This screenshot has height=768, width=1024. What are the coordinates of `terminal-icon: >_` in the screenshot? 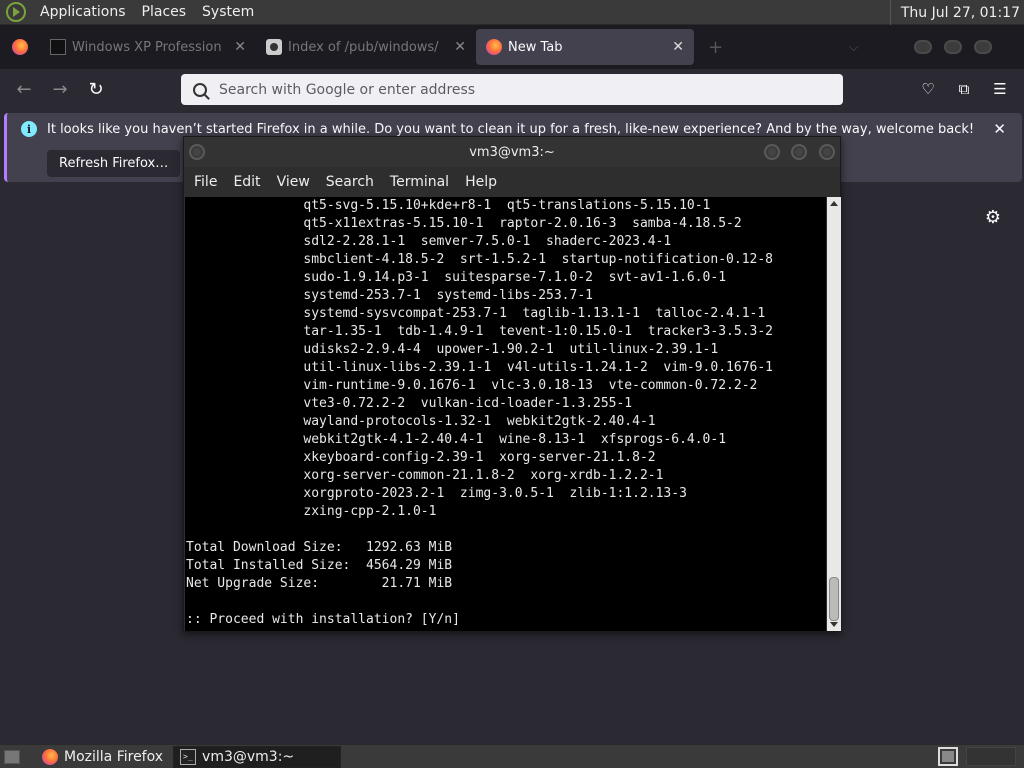 It's located at (188, 756).